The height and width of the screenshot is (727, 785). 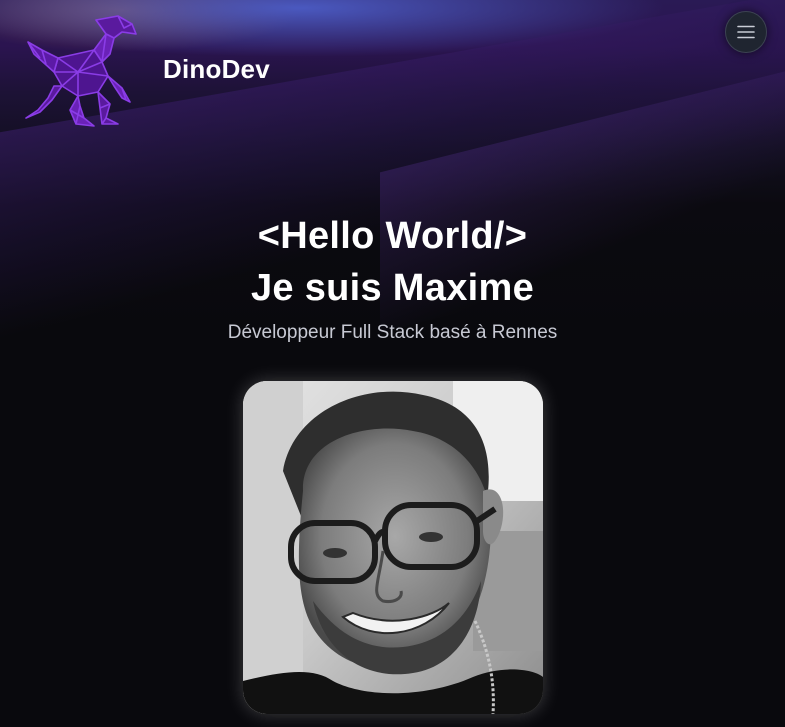 I want to click on hamburger-menu-icon, so click(x=746, y=32).